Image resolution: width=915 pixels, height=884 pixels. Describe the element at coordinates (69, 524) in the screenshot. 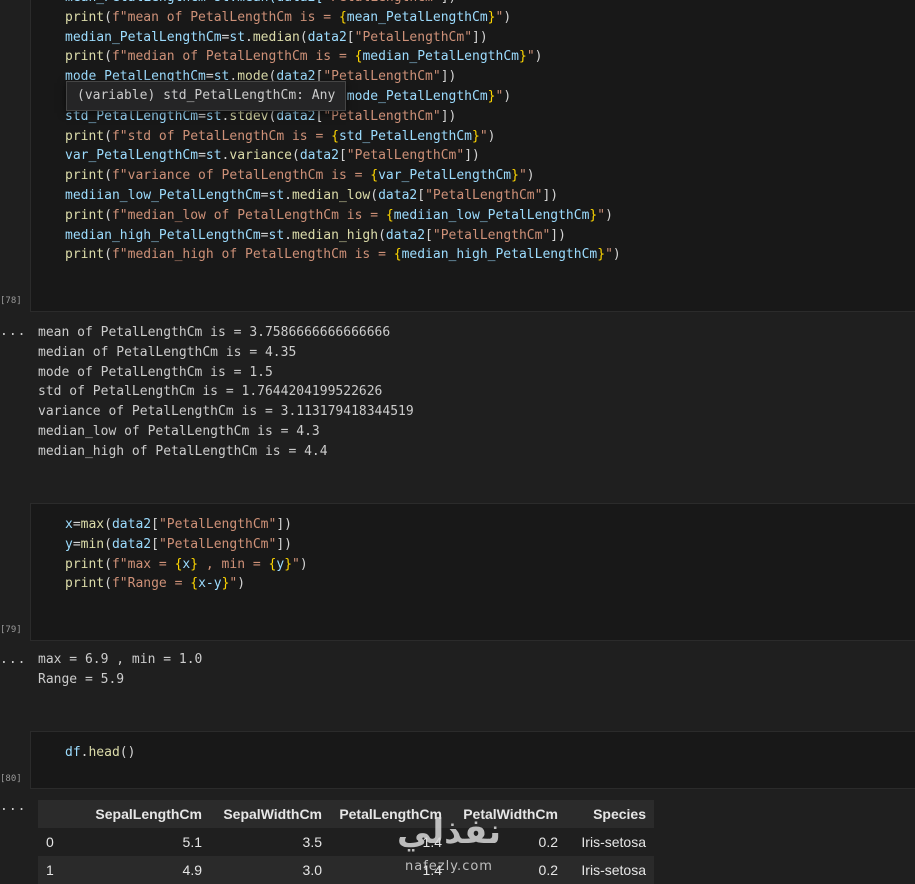

I see `code-token: x` at that location.